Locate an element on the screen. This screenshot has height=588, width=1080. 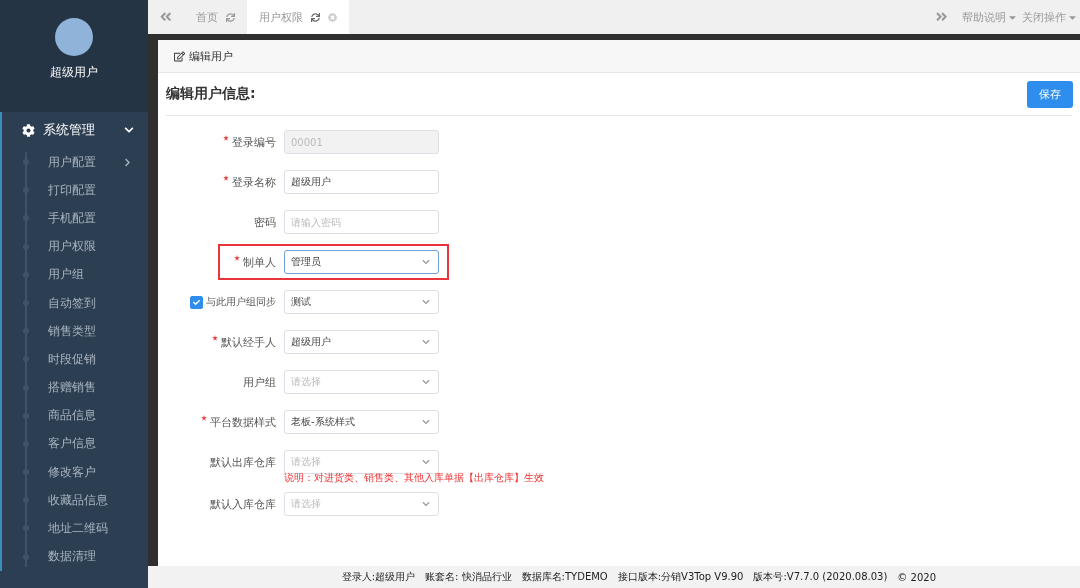
checkbox is located at coordinates (196, 302).